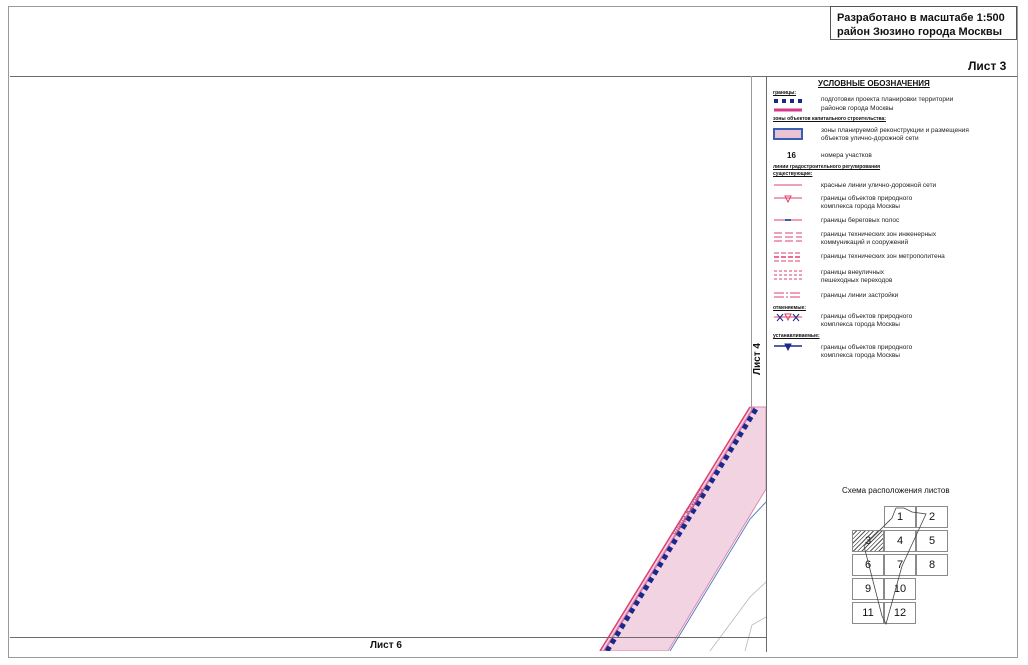  What do you see at coordinates (865, 242) in the screenshot?
I see `legend-item-tech-2: коммуникаций и сооружений` at bounding box center [865, 242].